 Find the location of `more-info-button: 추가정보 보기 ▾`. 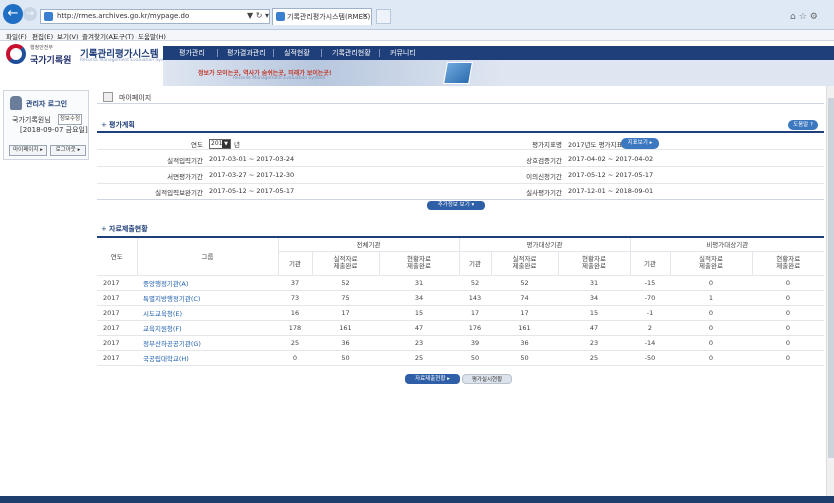

more-info-button: 추가정보 보기 ▾ is located at coordinates (456, 205).